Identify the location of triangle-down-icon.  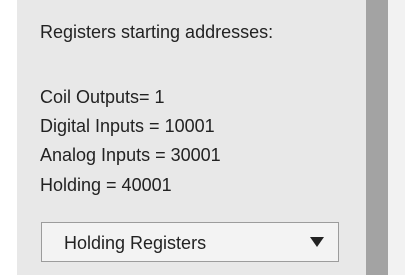
(317, 242).